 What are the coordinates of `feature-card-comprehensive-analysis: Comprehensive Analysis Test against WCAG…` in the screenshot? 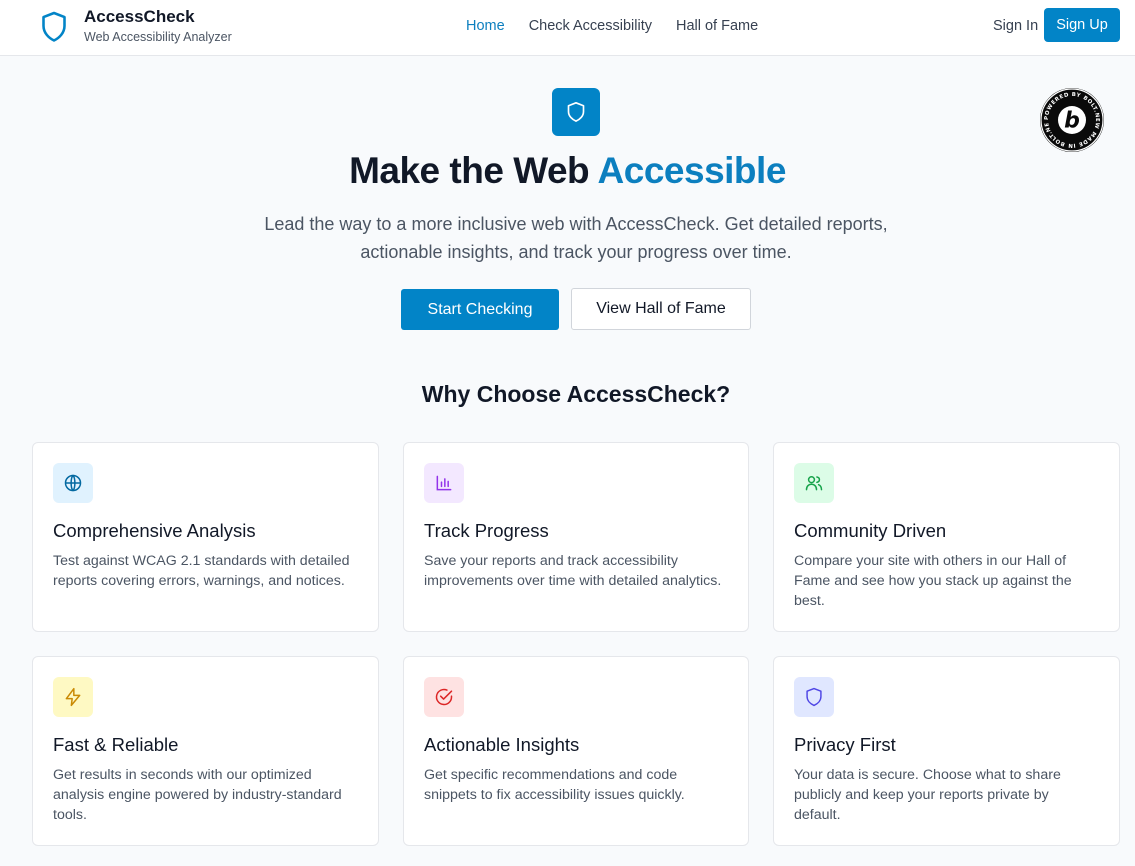 It's located at (205, 537).